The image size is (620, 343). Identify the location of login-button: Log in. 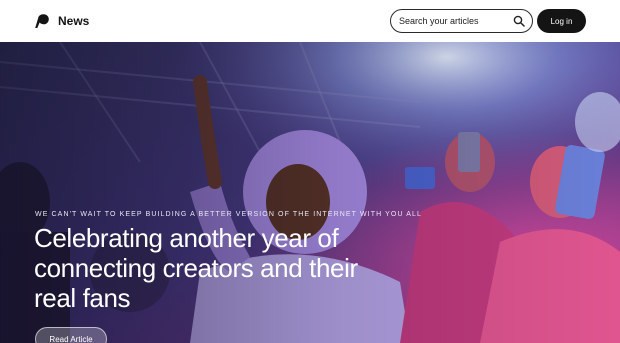
(561, 21).